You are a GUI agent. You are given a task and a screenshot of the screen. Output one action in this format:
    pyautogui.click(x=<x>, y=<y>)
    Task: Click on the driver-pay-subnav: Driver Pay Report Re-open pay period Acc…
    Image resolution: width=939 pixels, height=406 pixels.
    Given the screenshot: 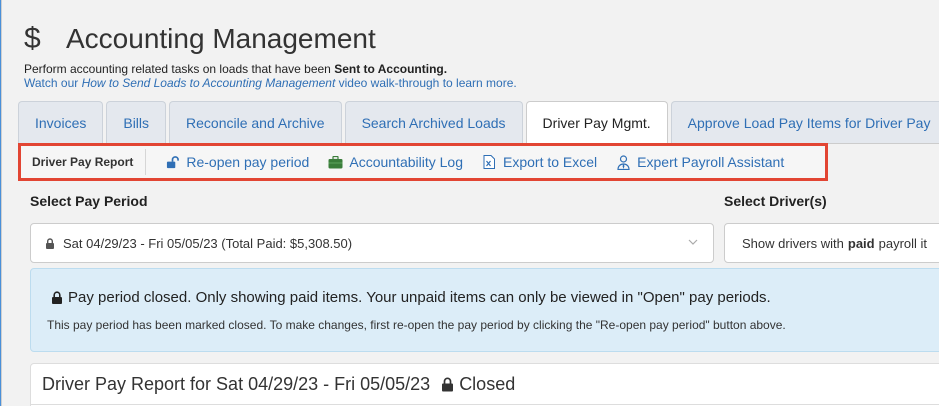 What is the action you would take?
    pyautogui.click(x=423, y=162)
    